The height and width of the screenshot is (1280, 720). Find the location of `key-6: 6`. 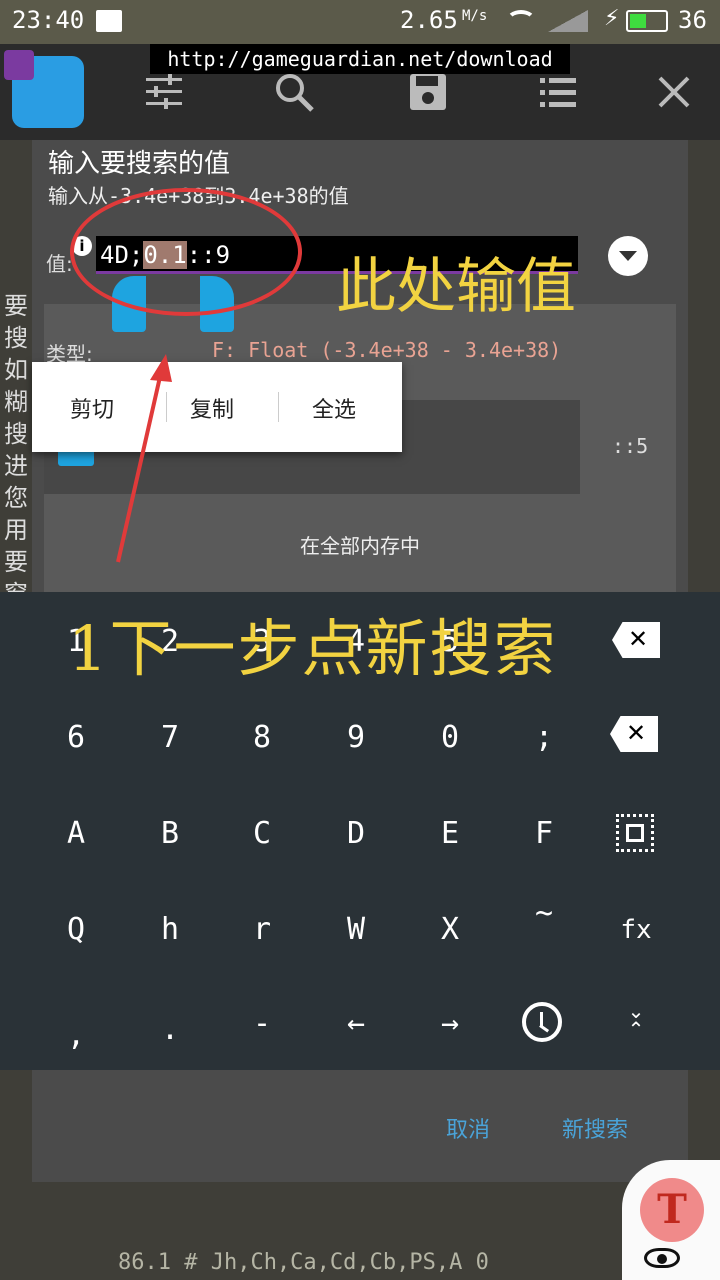

key-6: 6 is located at coordinates (76, 738).